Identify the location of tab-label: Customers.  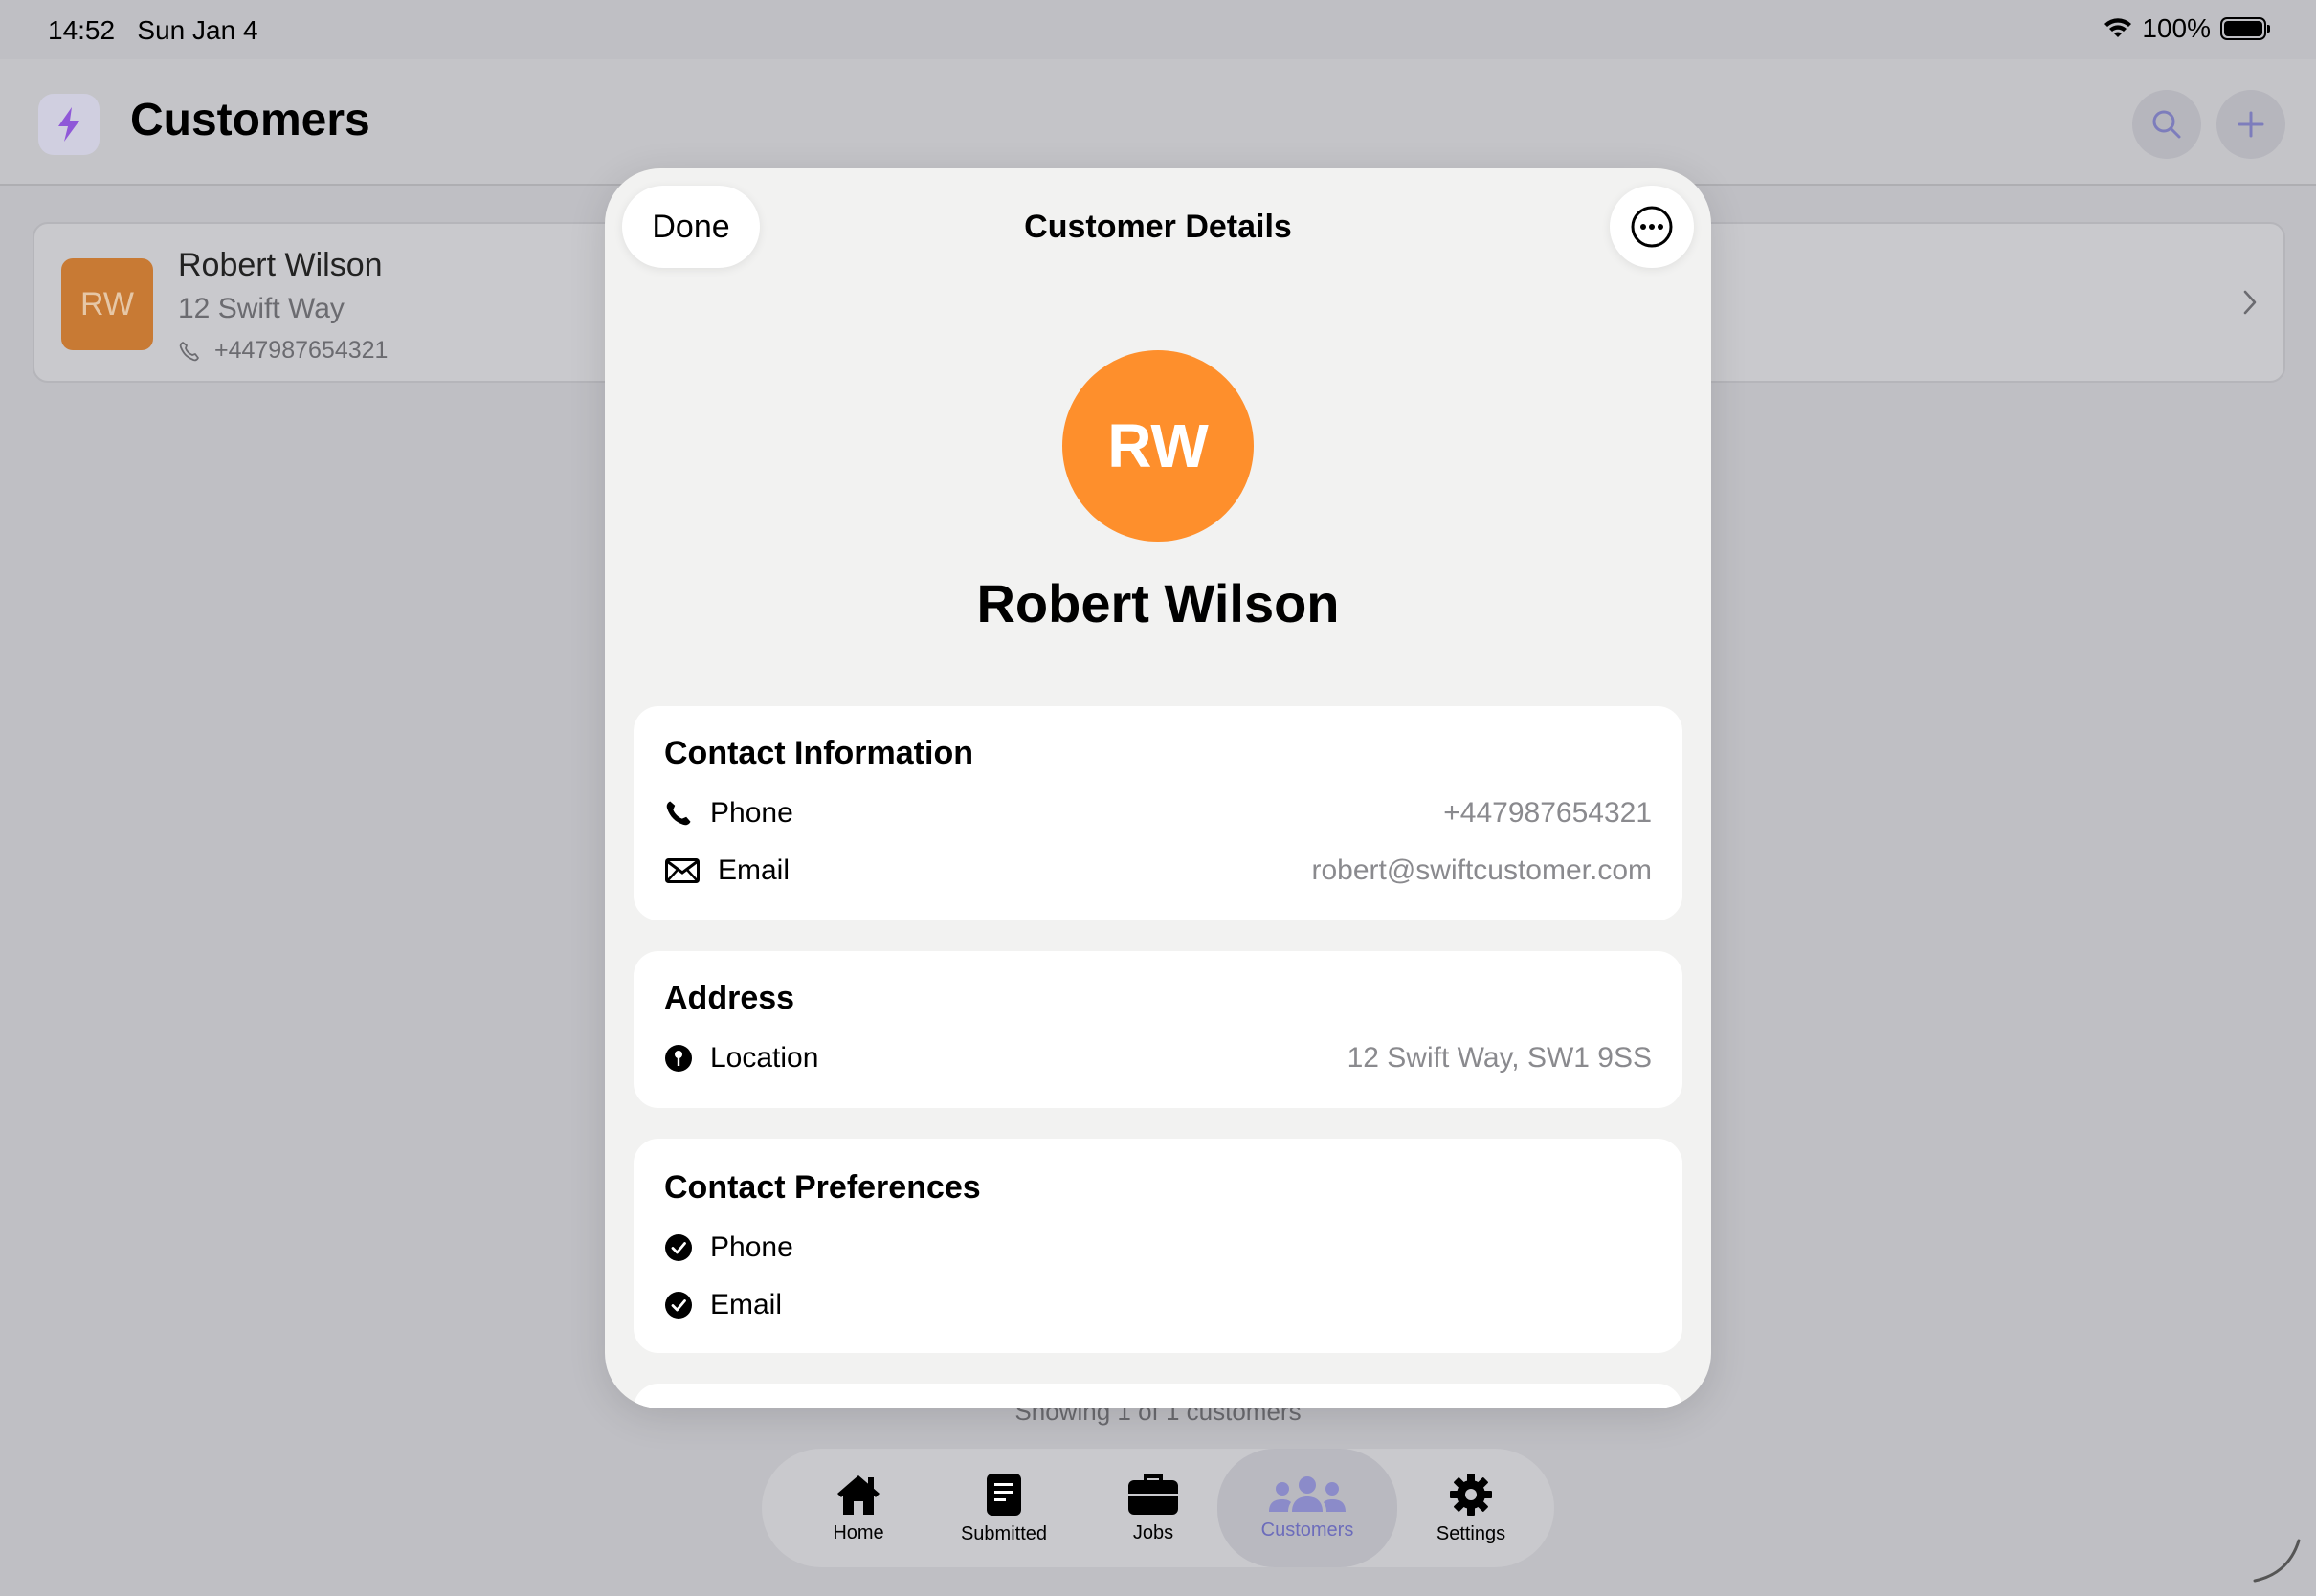
(1307, 1530).